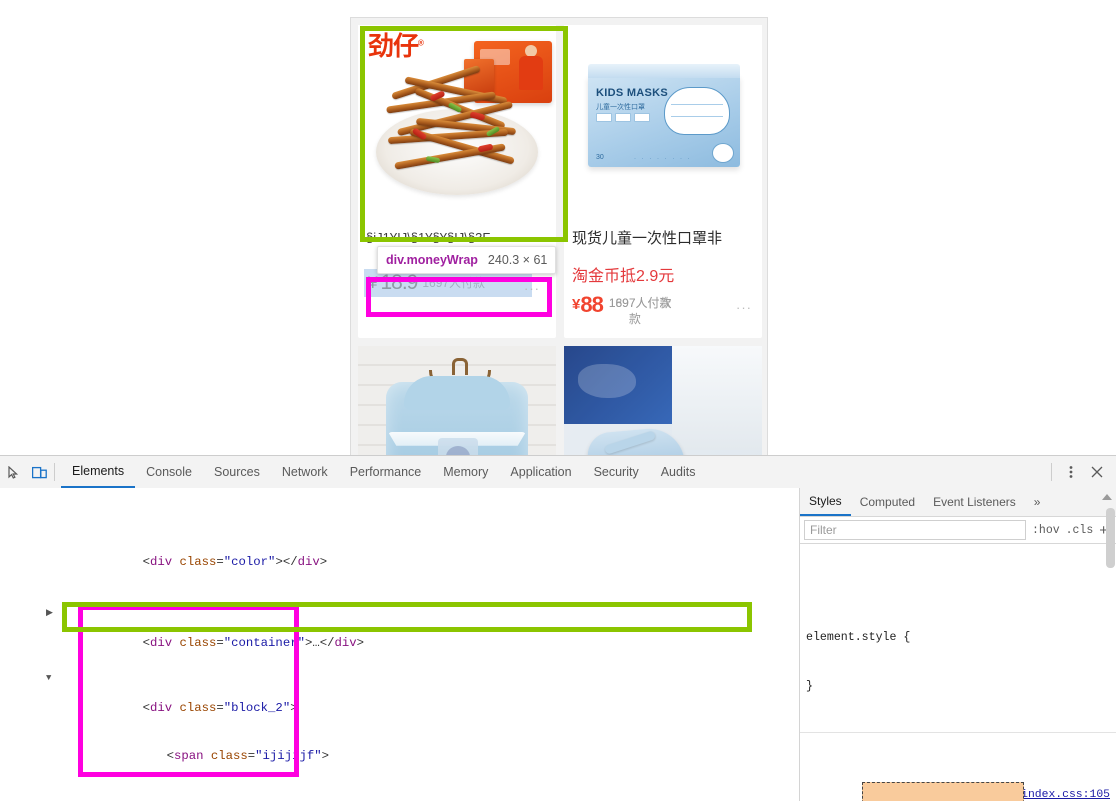  I want to click on hov-toggle-button: :hov, so click(1046, 530).